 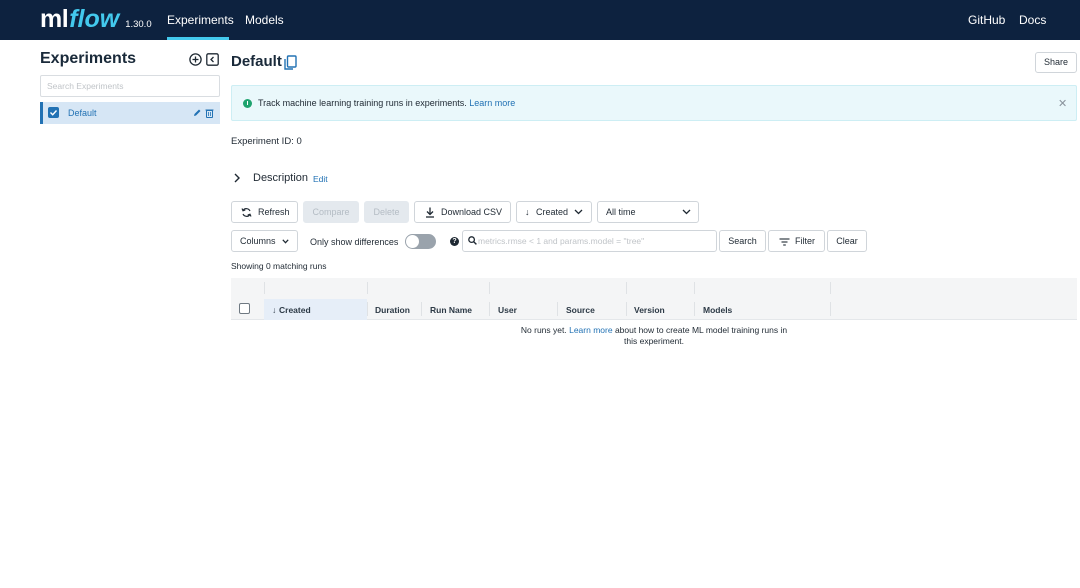 I want to click on download-csv-button: Download CSV, so click(x=462, y=212).